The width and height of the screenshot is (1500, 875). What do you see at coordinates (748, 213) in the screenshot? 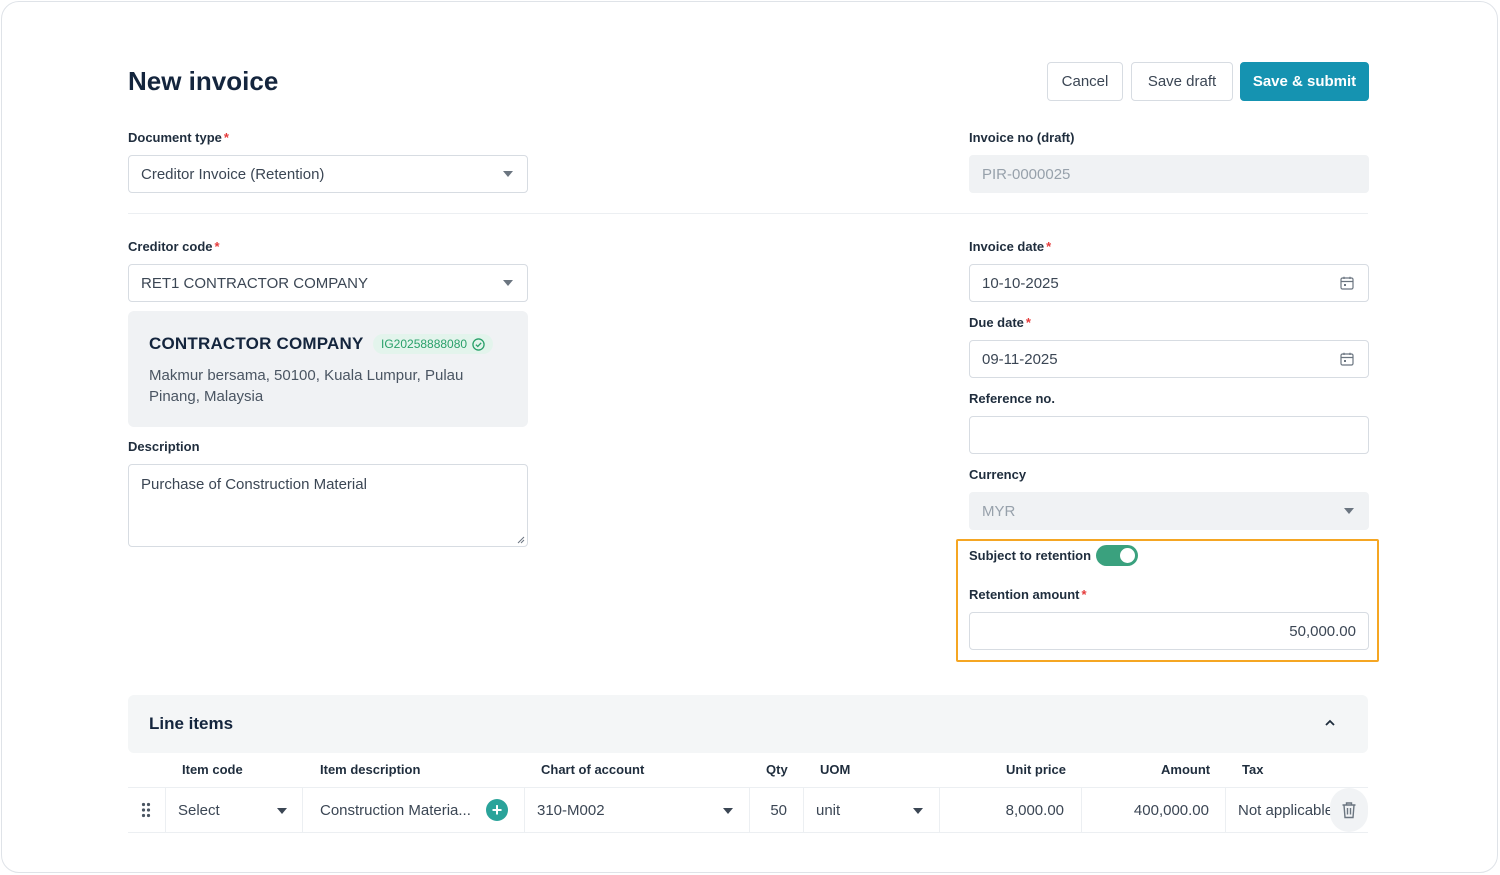
I see `section-divider` at bounding box center [748, 213].